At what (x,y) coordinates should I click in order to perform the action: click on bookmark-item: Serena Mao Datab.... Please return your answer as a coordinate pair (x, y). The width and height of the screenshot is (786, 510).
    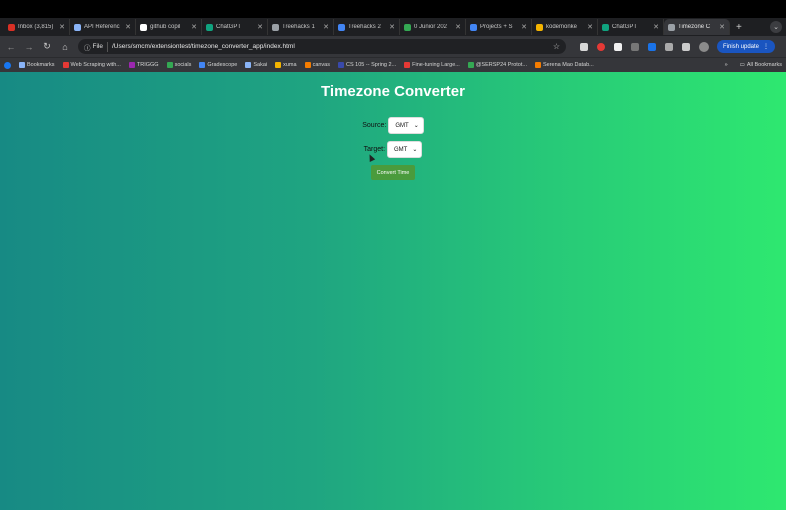
    Looking at the image, I should click on (564, 65).